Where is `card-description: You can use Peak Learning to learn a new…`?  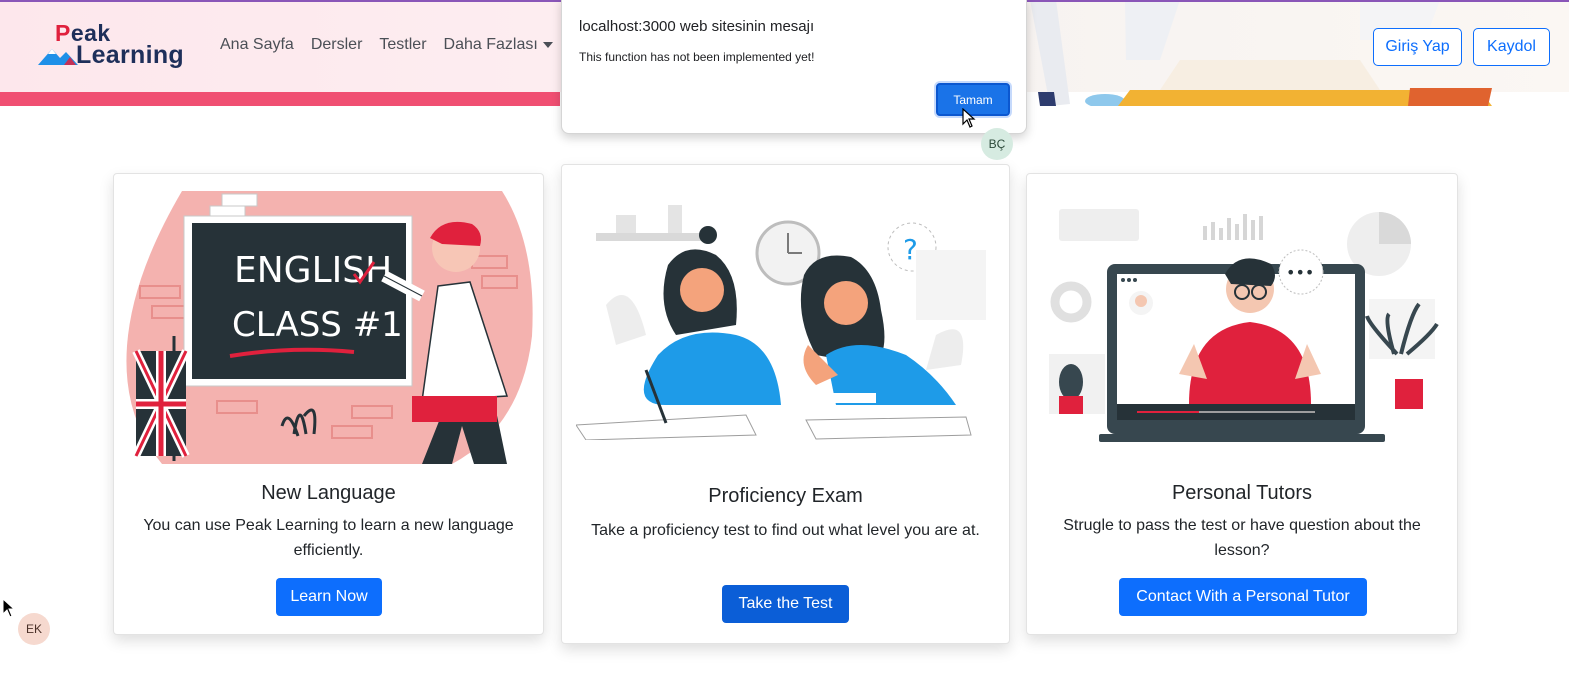
card-description: You can use Peak Learning to learn a new… is located at coordinates (328, 538).